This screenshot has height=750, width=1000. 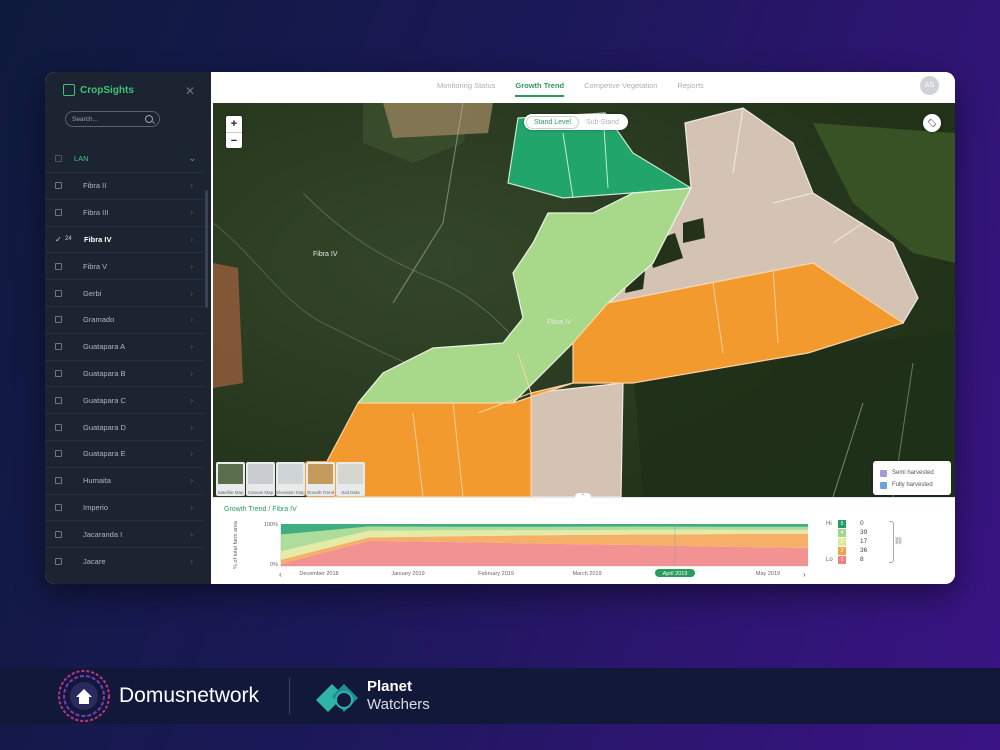 I want to click on basemap-option: Satellite Map, so click(x=230, y=479).